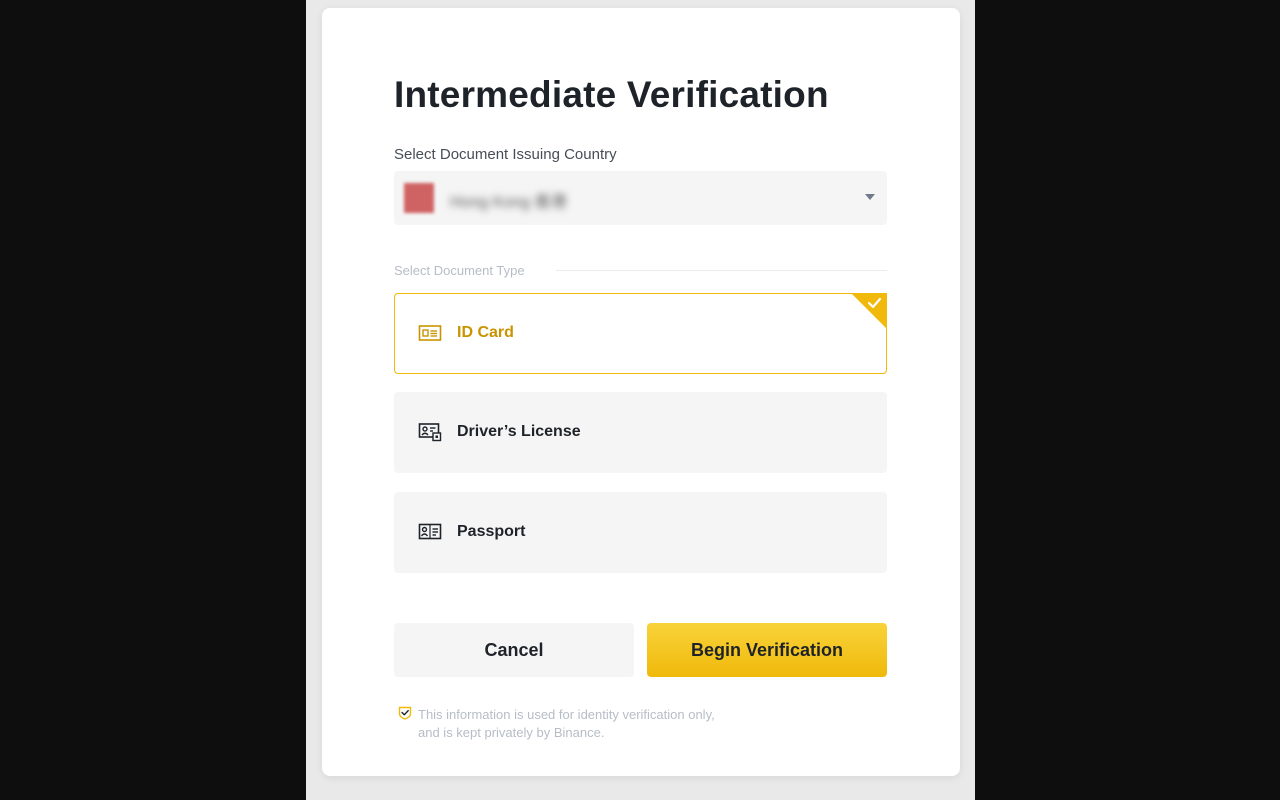 The width and height of the screenshot is (1280, 800). Describe the element at coordinates (511, 732) in the screenshot. I see `notice-line-2: and is kept privately by Binance.` at that location.